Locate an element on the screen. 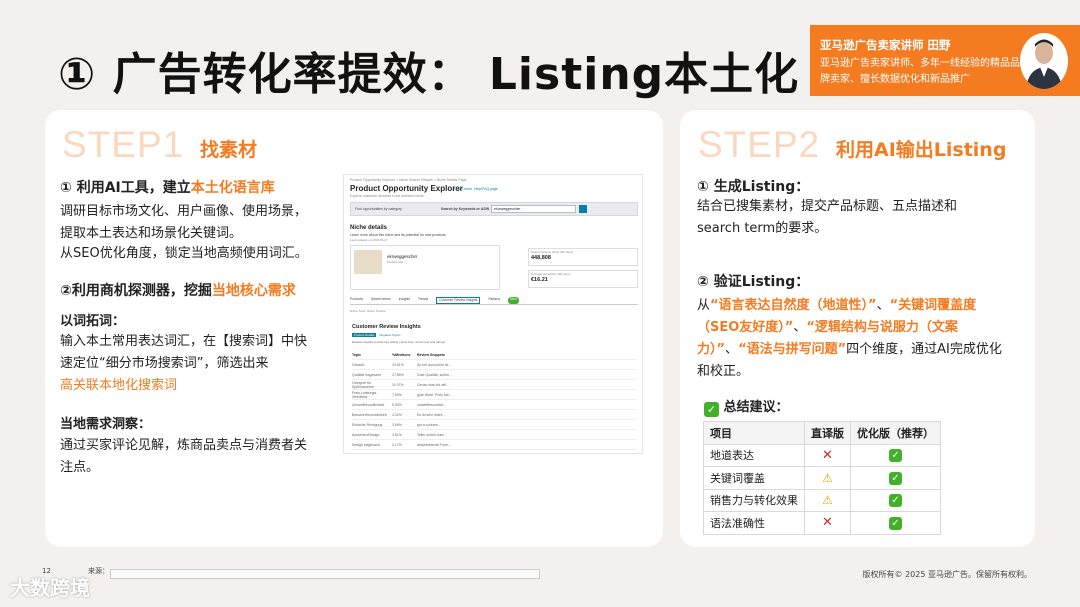  product-name: ekrweggeschirr is located at coordinates (402, 256).